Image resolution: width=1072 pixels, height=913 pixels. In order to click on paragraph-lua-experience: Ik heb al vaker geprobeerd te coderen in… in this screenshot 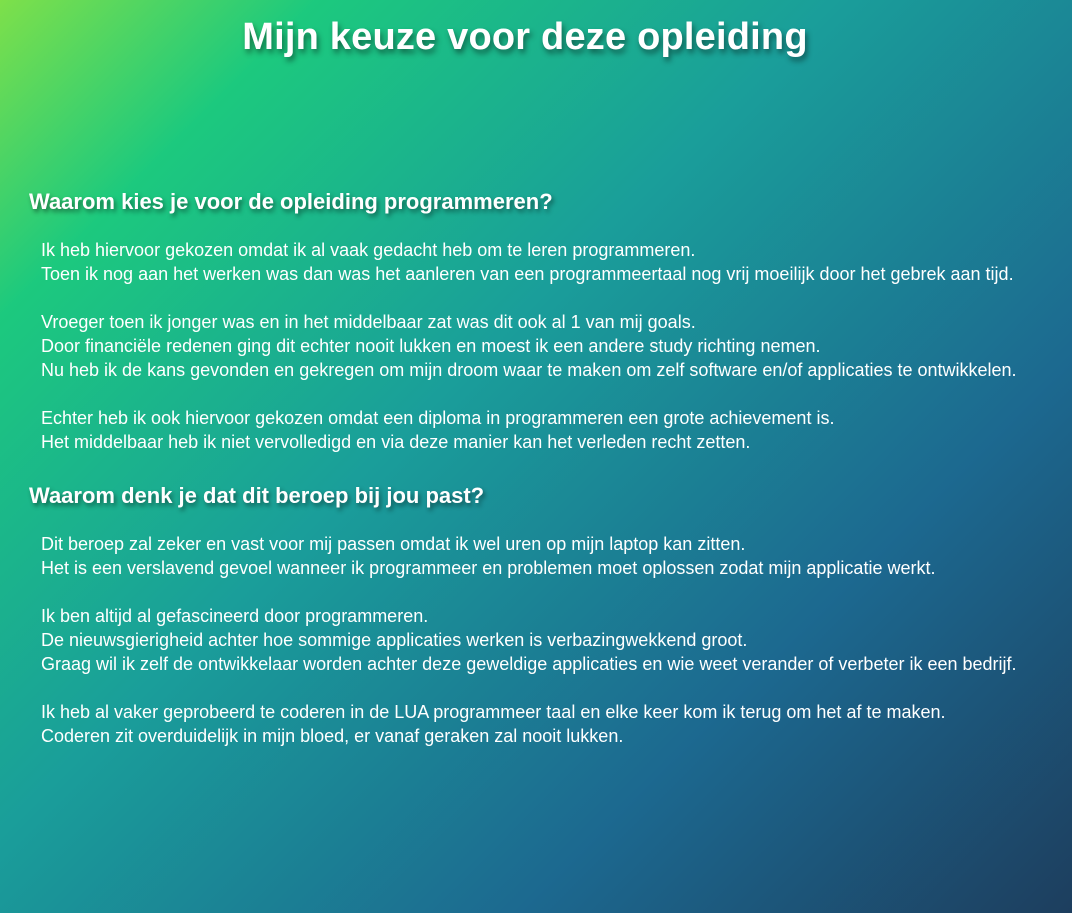, I will do `click(536, 724)`.